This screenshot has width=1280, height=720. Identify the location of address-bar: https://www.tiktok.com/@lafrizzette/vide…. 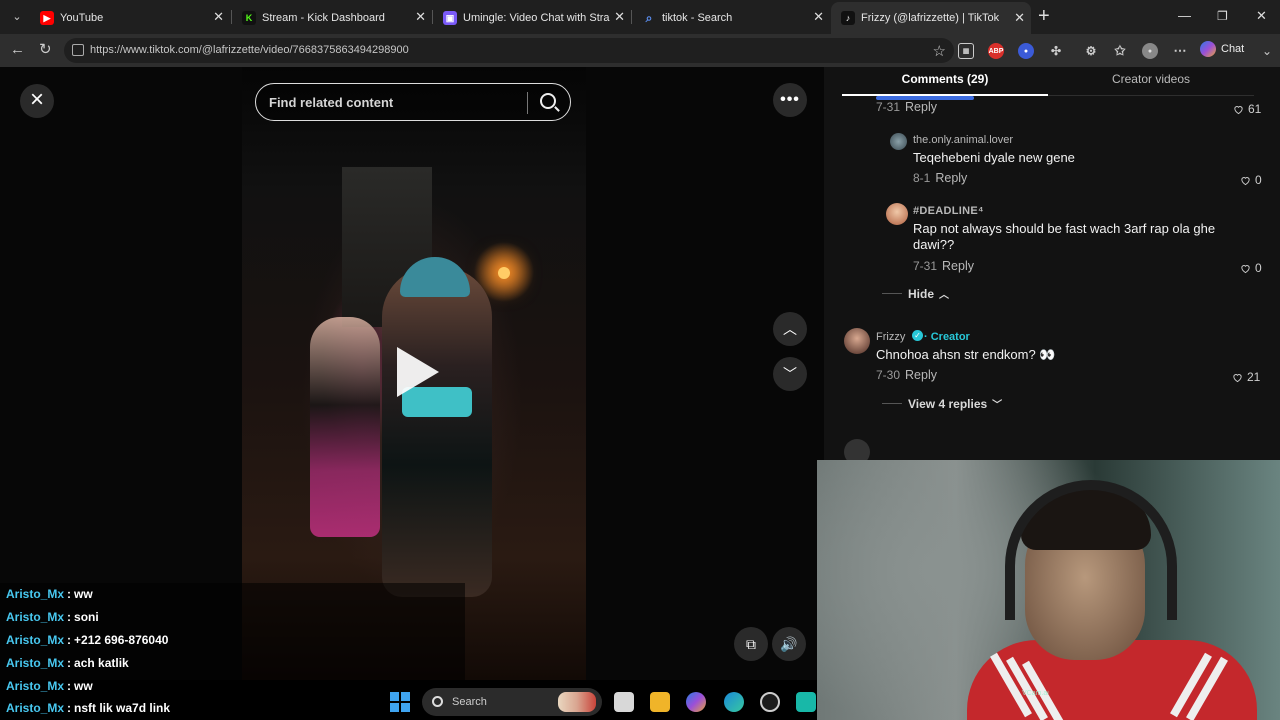
(509, 50).